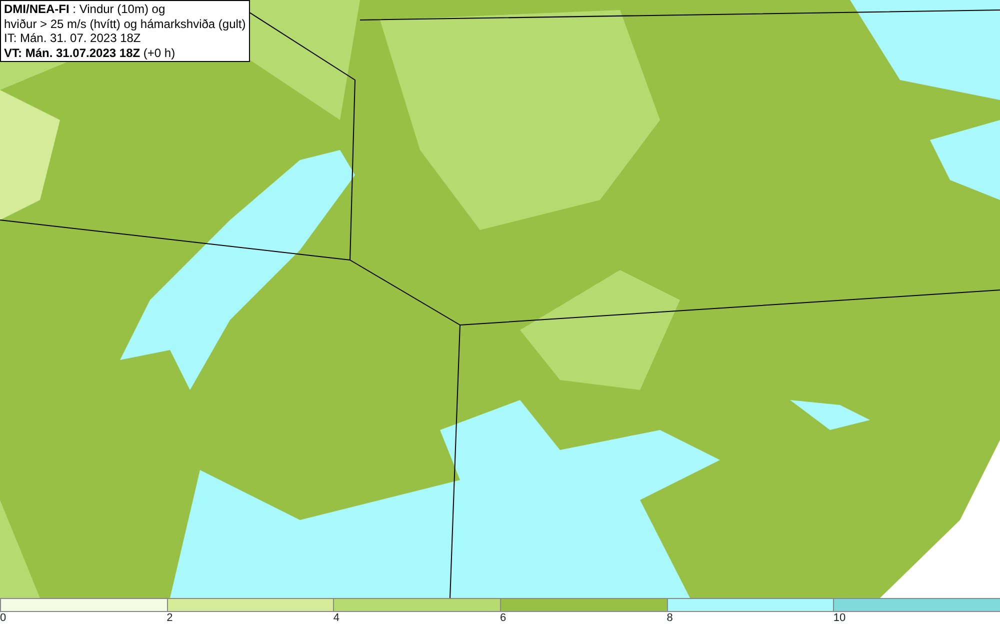 This screenshot has width=1000, height=626. What do you see at coordinates (169, 618) in the screenshot?
I see `legend-tick-label: 2` at bounding box center [169, 618].